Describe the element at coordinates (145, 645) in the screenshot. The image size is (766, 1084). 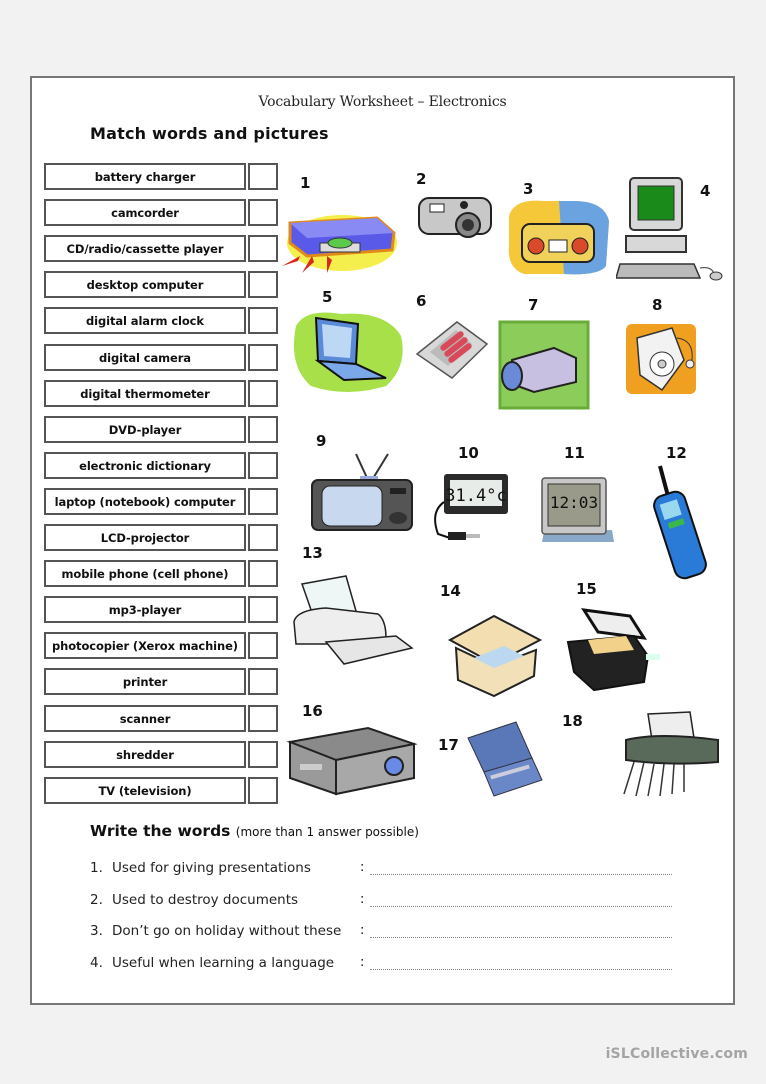
I see `word-box: photocopier (Xerox machine)` at that location.